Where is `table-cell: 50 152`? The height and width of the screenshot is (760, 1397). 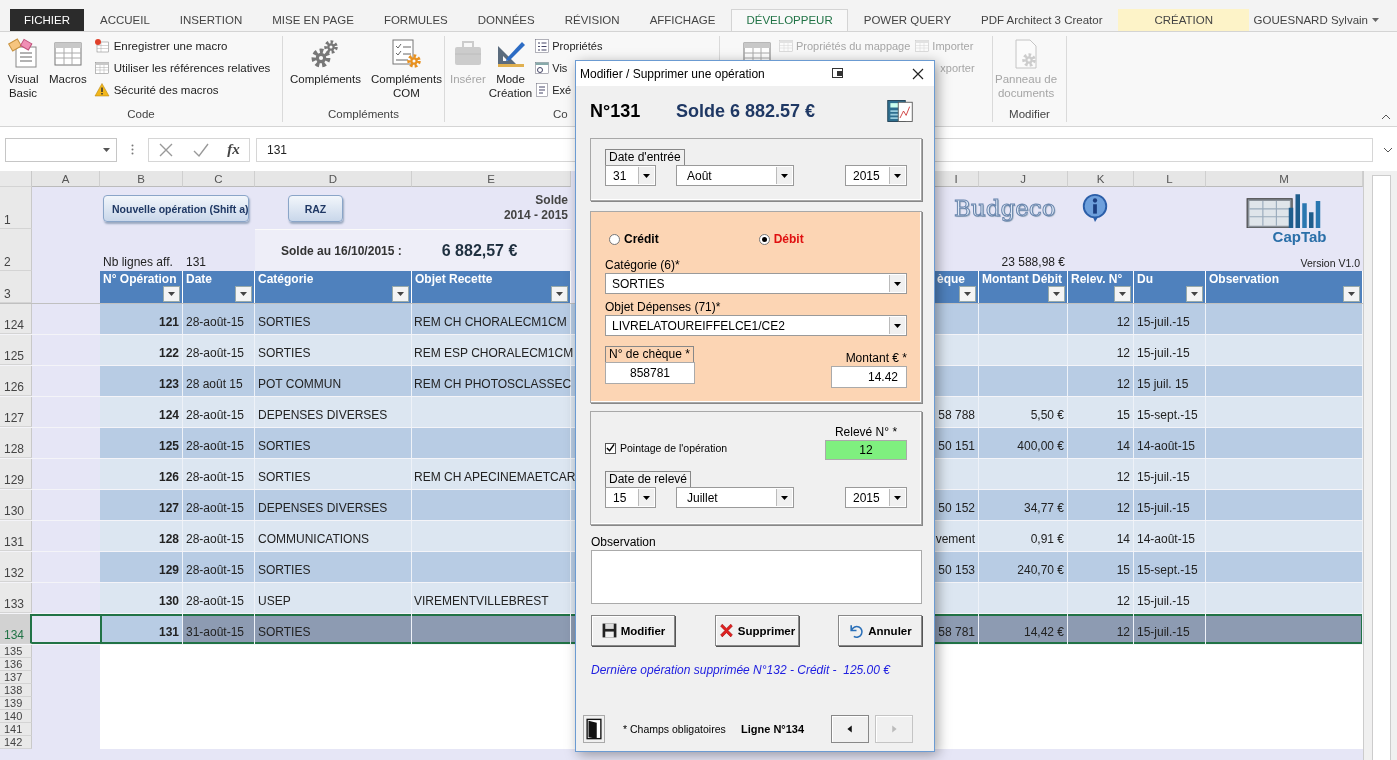 table-cell: 50 152 is located at coordinates (956, 508).